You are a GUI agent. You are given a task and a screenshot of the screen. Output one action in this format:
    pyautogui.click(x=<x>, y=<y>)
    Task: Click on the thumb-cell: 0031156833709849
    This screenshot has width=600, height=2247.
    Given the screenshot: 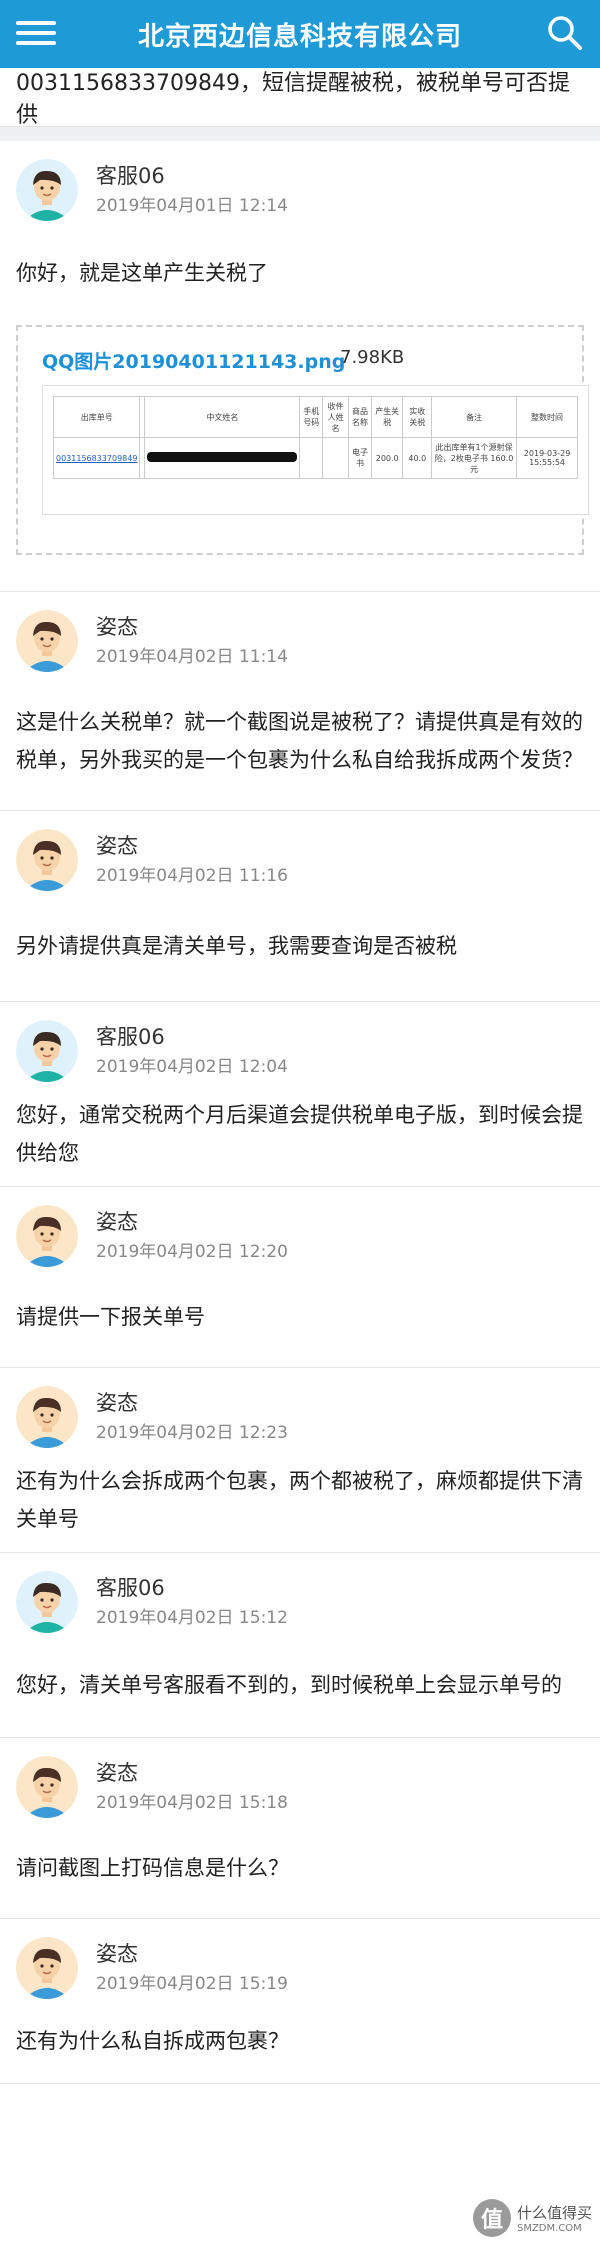 What is the action you would take?
    pyautogui.click(x=96, y=458)
    